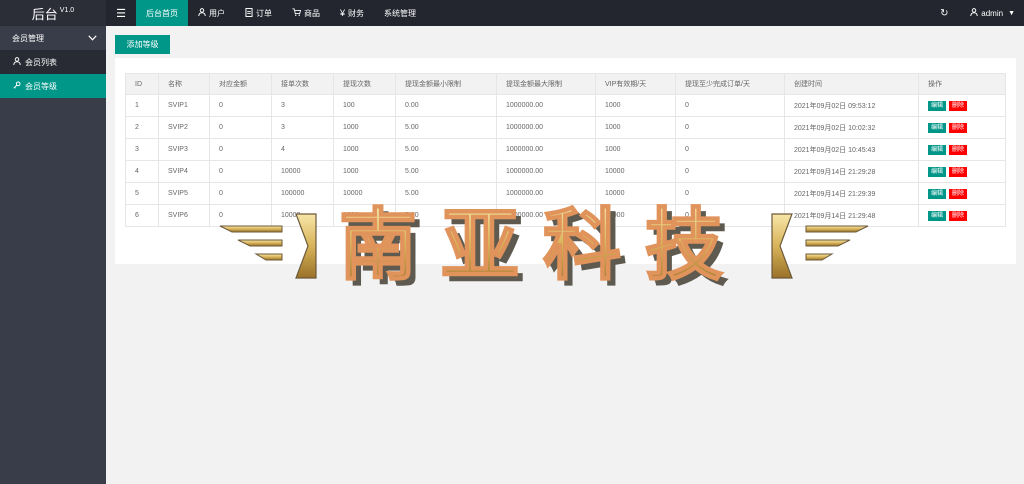 The image size is (1024, 484). What do you see at coordinates (92, 38) in the screenshot?
I see `chevron-down-icon` at bounding box center [92, 38].